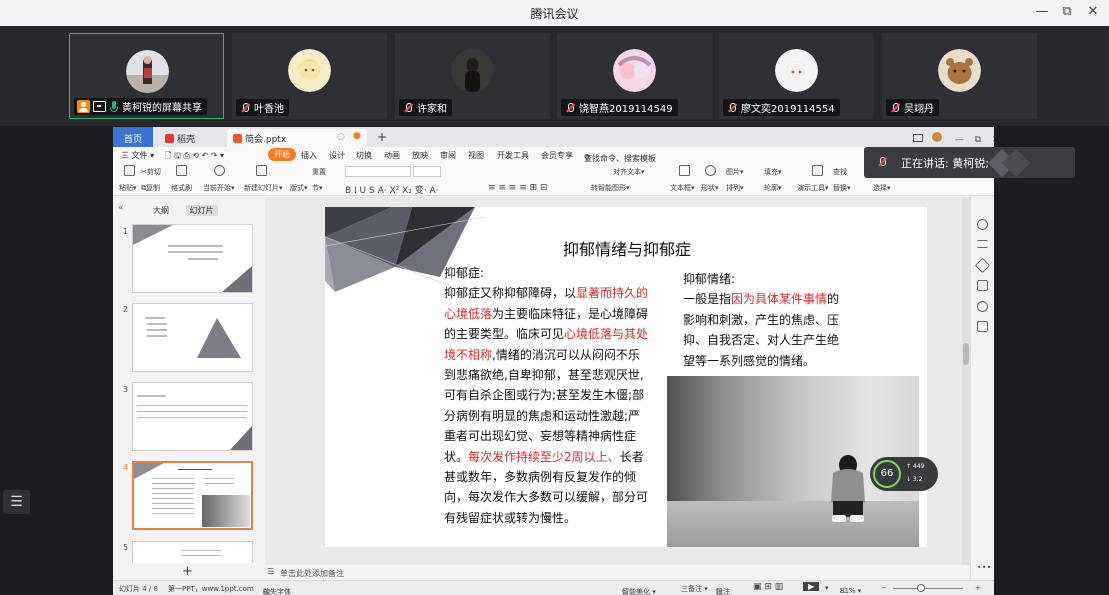  I want to click on menu-design: 设计, so click(337, 155).